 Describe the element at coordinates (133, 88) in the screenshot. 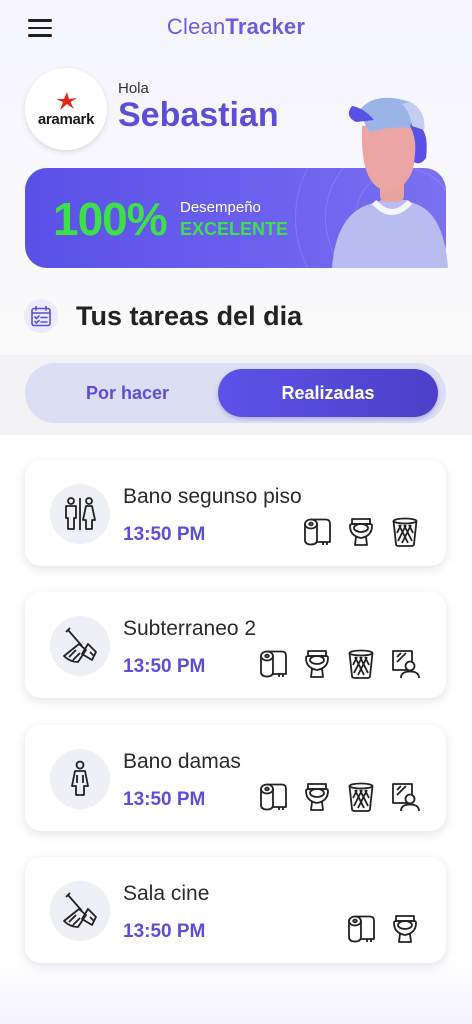

I see `greeting-label: Hola` at that location.